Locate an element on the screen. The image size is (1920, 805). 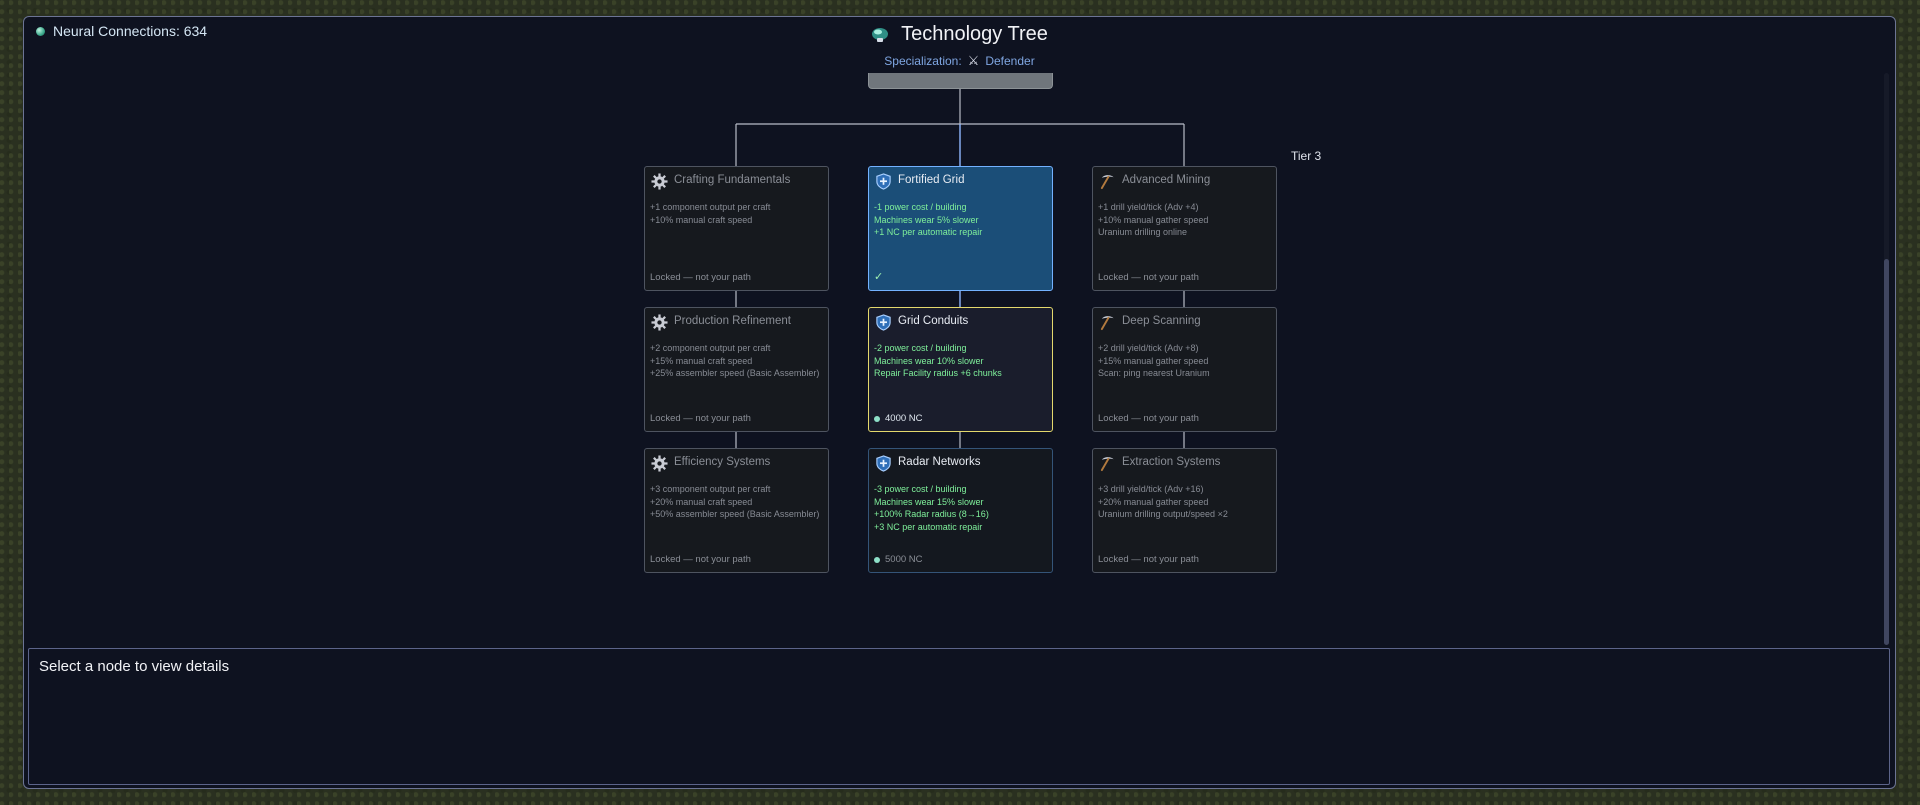
node-title: Deep Scanning is located at coordinates (1161, 321).